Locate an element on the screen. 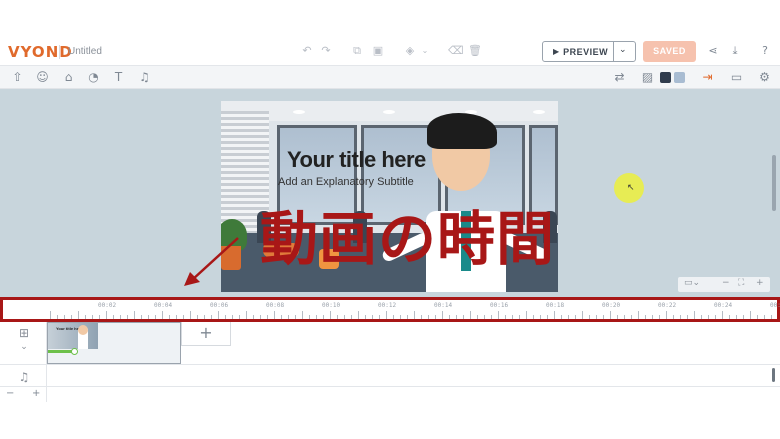 This screenshot has width=780, height=439. mouse-cursor-icon: ↖ is located at coordinates (631, 188).